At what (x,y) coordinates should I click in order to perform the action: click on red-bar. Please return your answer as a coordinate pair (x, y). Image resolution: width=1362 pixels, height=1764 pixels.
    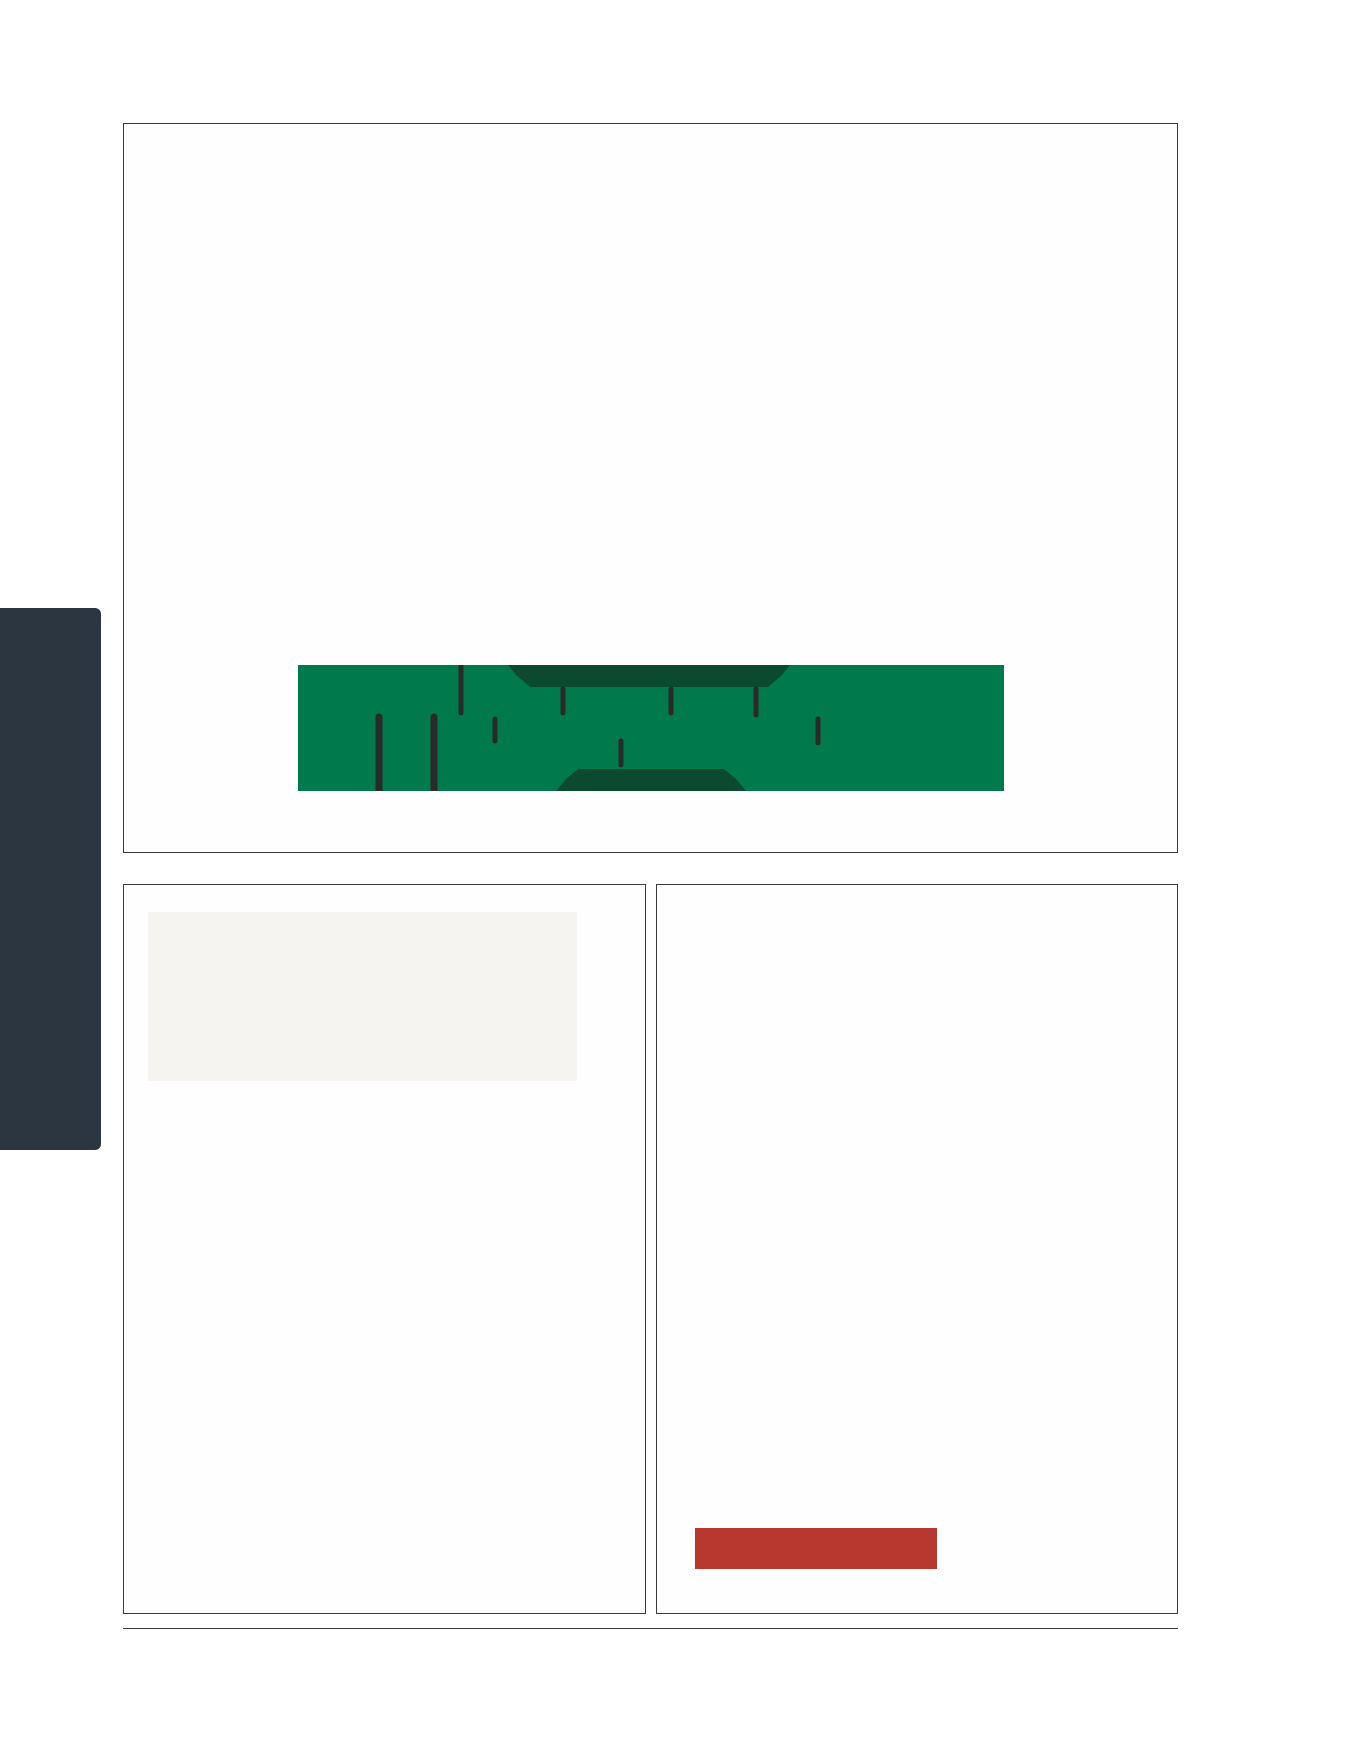
    Looking at the image, I should click on (816, 1548).